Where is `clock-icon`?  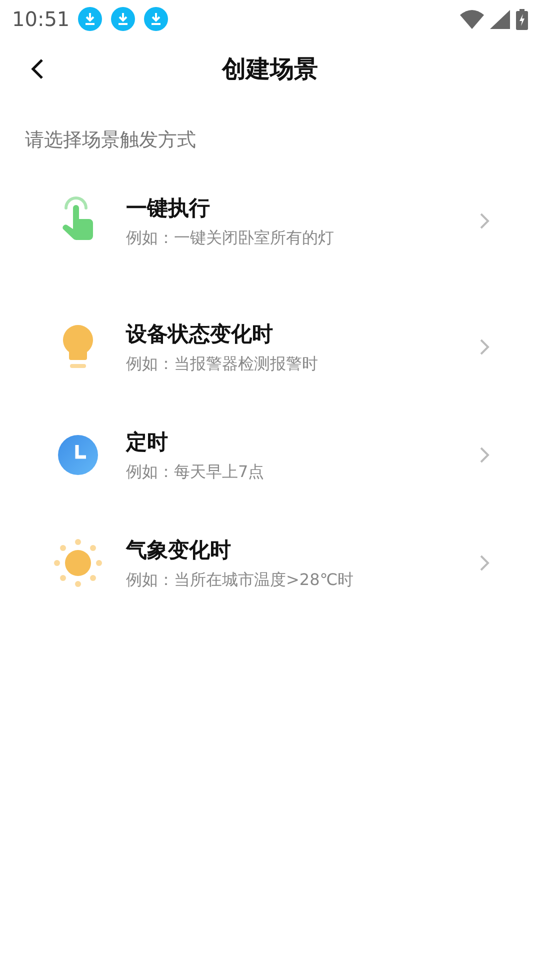 clock-icon is located at coordinates (78, 455).